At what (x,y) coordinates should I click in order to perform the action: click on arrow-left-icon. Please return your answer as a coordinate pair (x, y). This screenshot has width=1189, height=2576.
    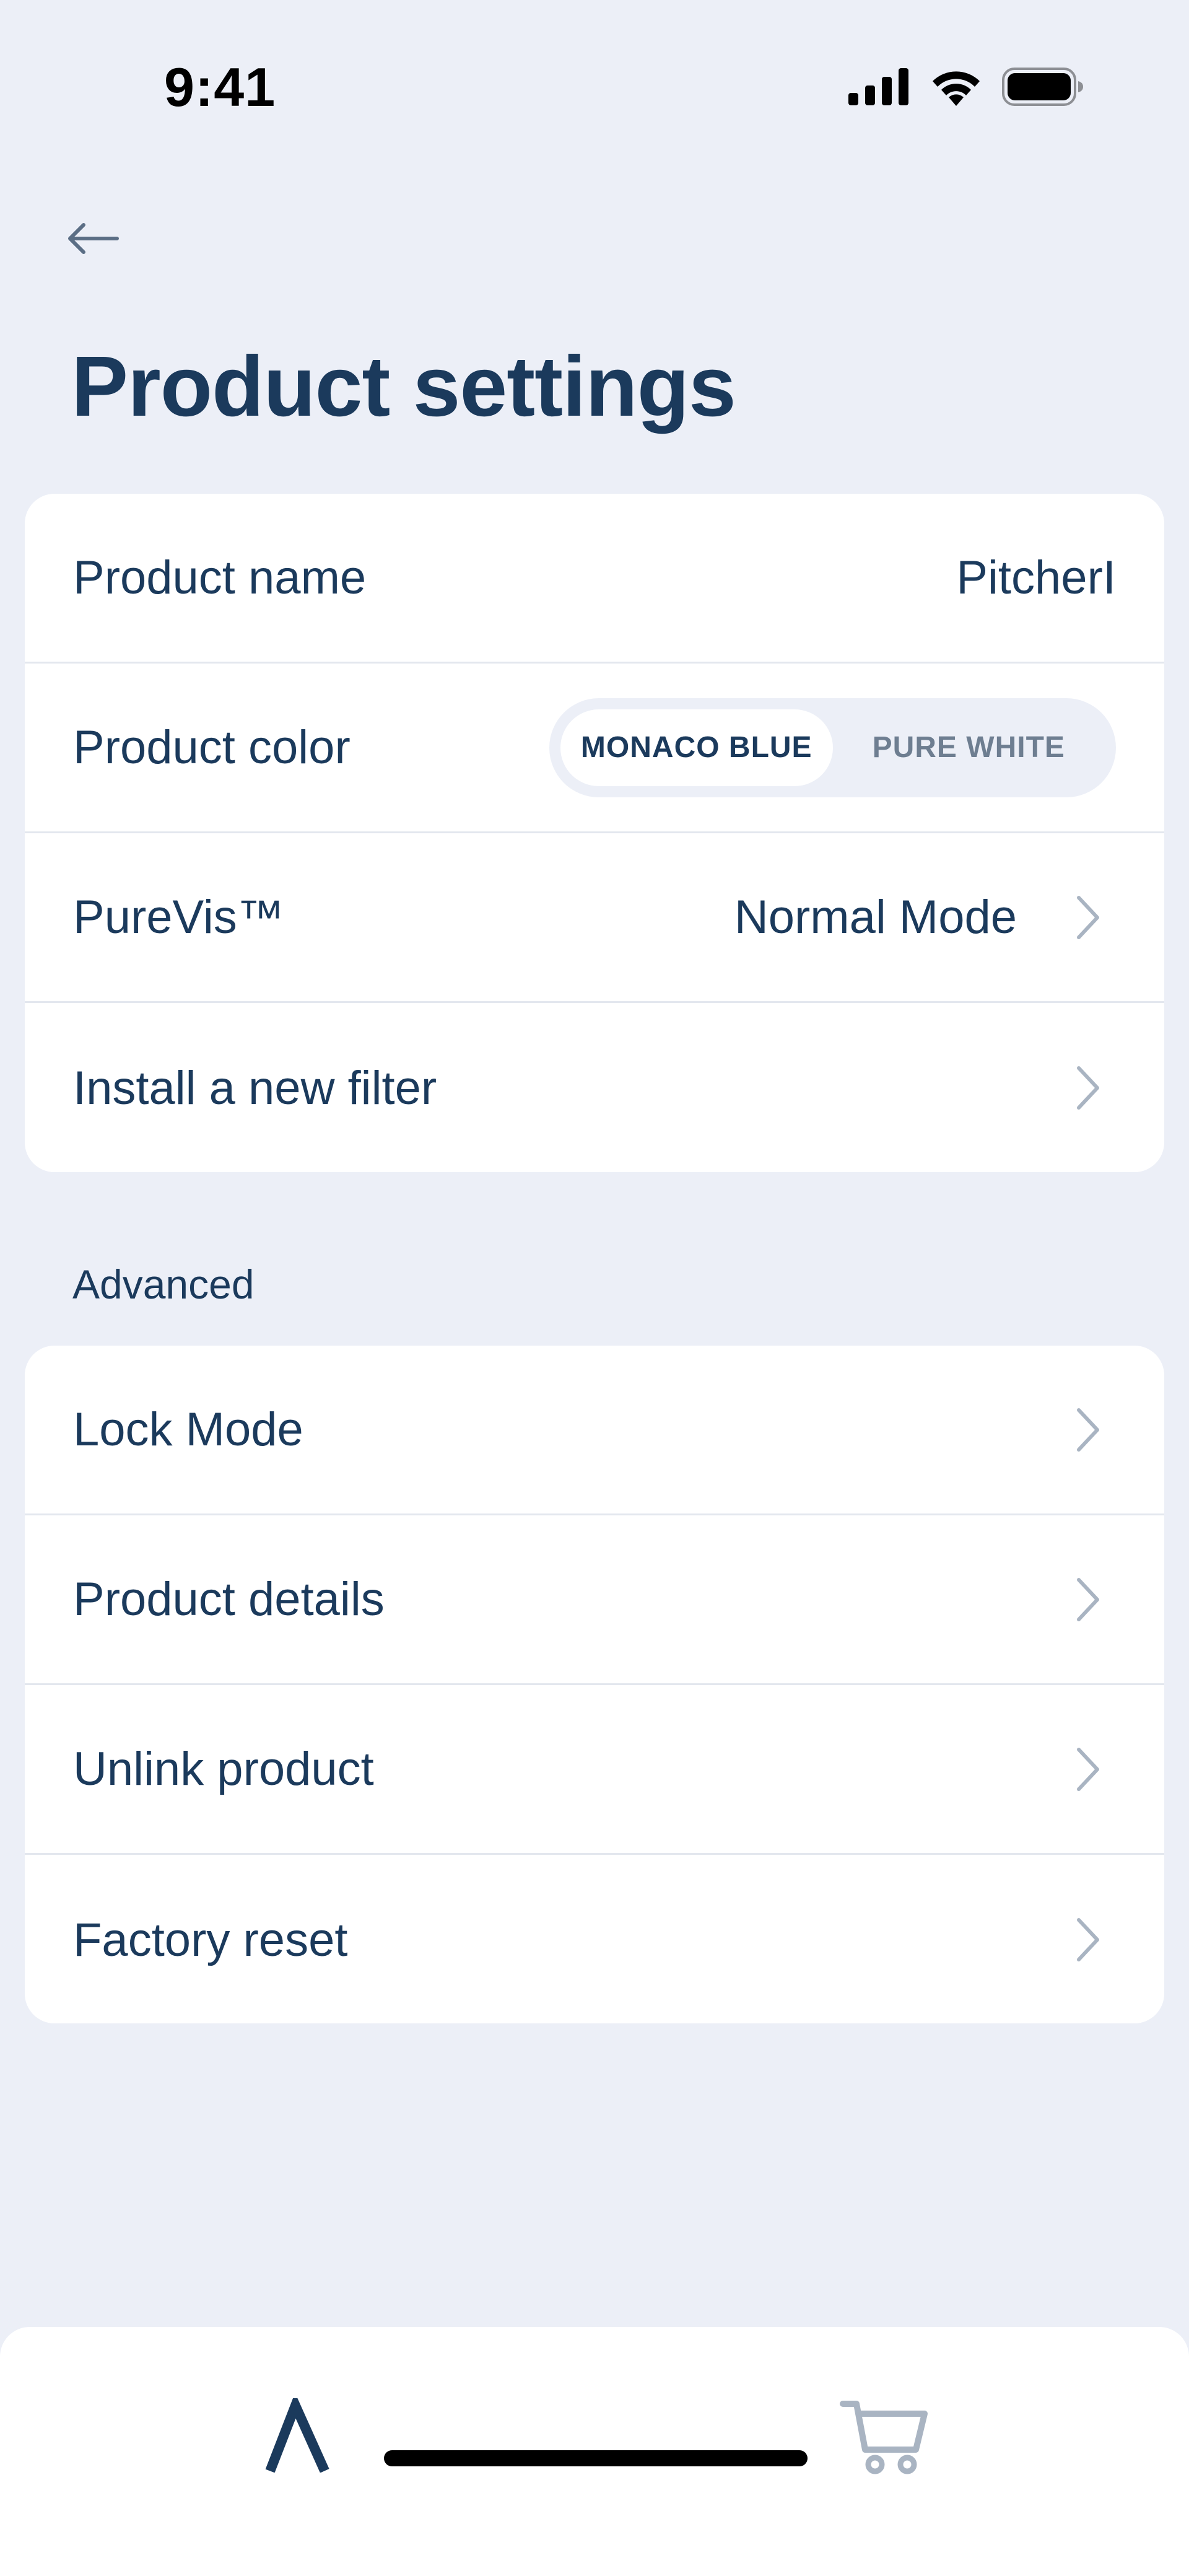
    Looking at the image, I should click on (93, 238).